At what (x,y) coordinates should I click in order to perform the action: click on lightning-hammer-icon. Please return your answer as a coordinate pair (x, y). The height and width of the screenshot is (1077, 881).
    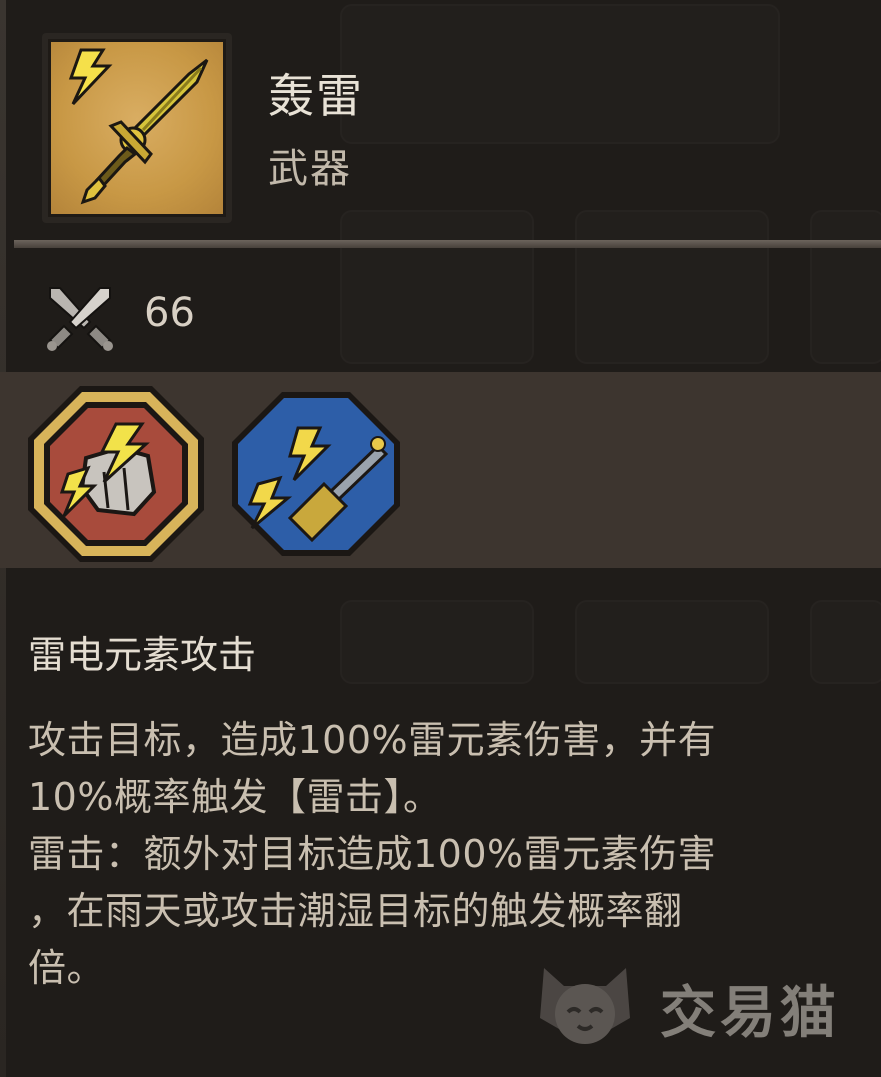
    Looking at the image, I should click on (316, 474).